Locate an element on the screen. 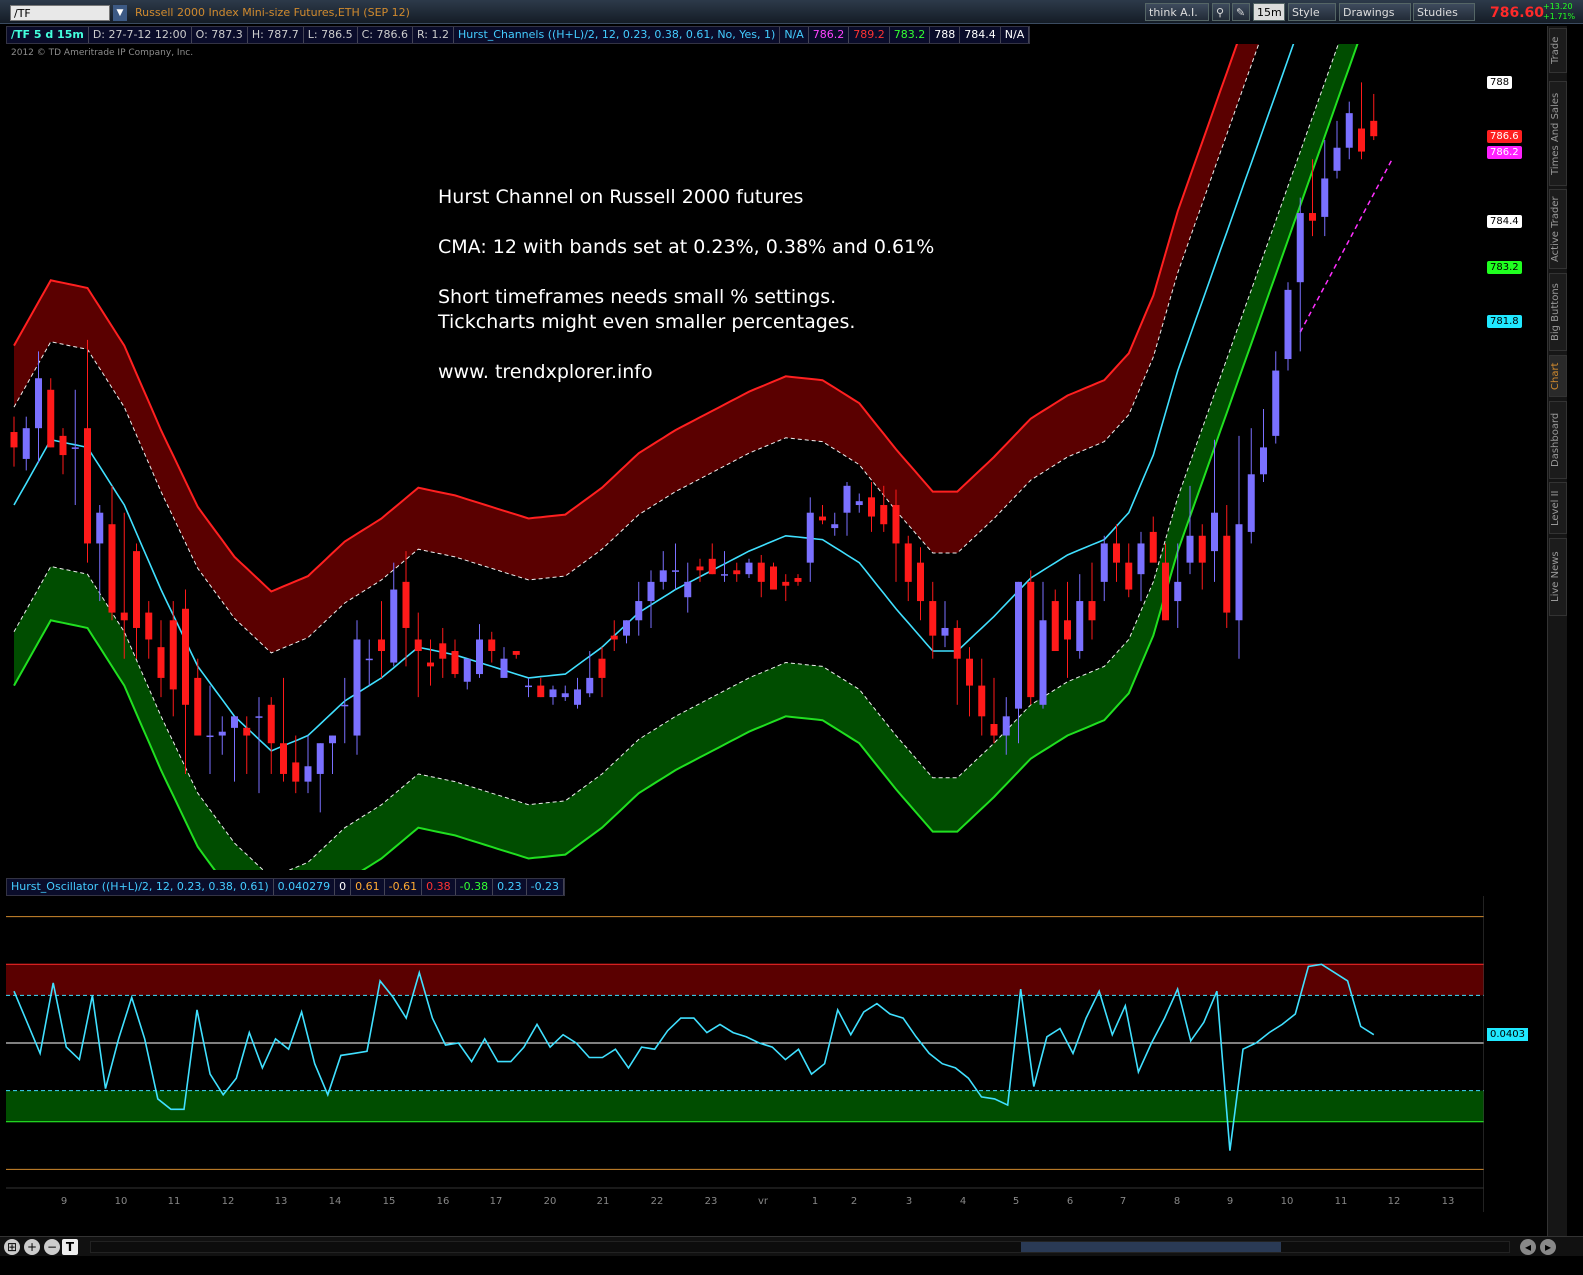 This screenshot has width=1583, height=1275. wrench-icon: ✎ is located at coordinates (1241, 12).